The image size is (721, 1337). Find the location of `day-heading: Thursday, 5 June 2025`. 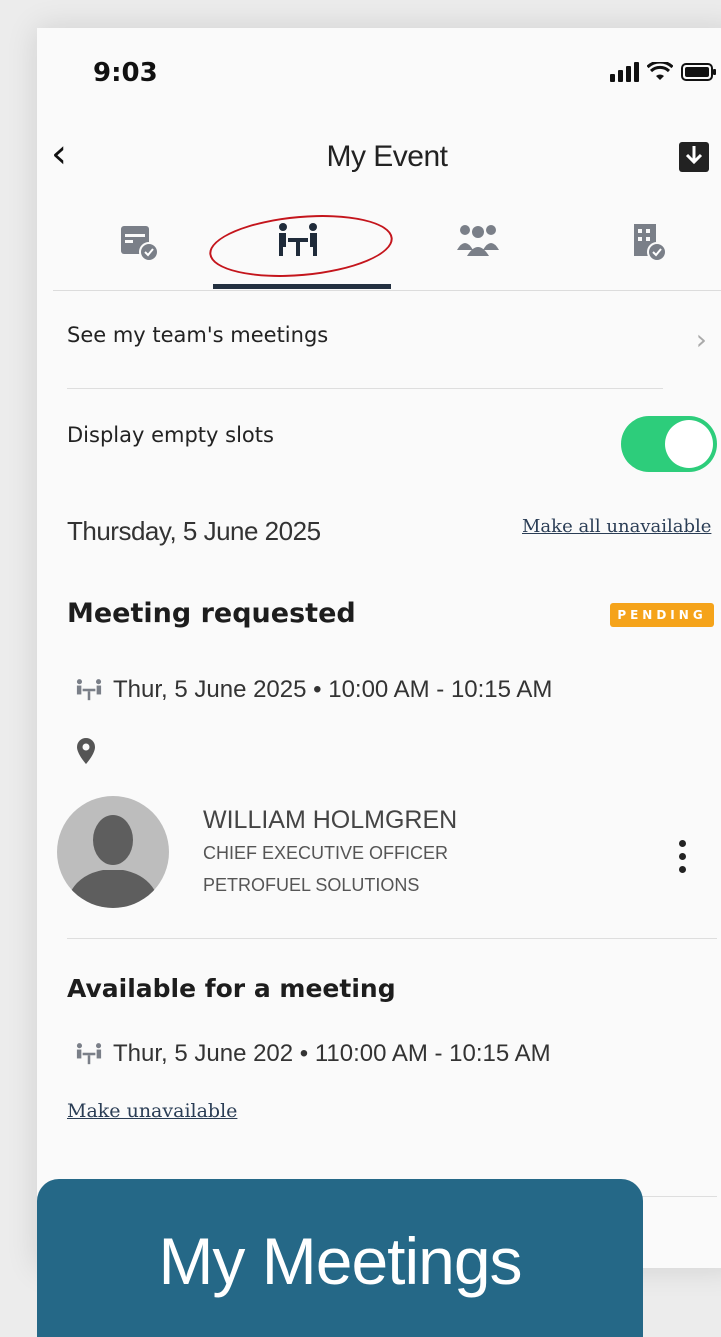

day-heading: Thursday, 5 June 2025 is located at coordinates (194, 531).